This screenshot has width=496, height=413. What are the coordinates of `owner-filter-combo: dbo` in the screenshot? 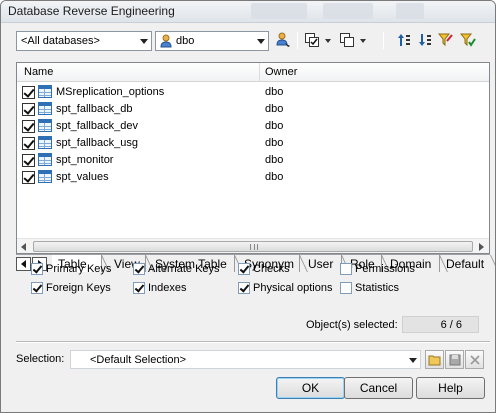 It's located at (212, 41).